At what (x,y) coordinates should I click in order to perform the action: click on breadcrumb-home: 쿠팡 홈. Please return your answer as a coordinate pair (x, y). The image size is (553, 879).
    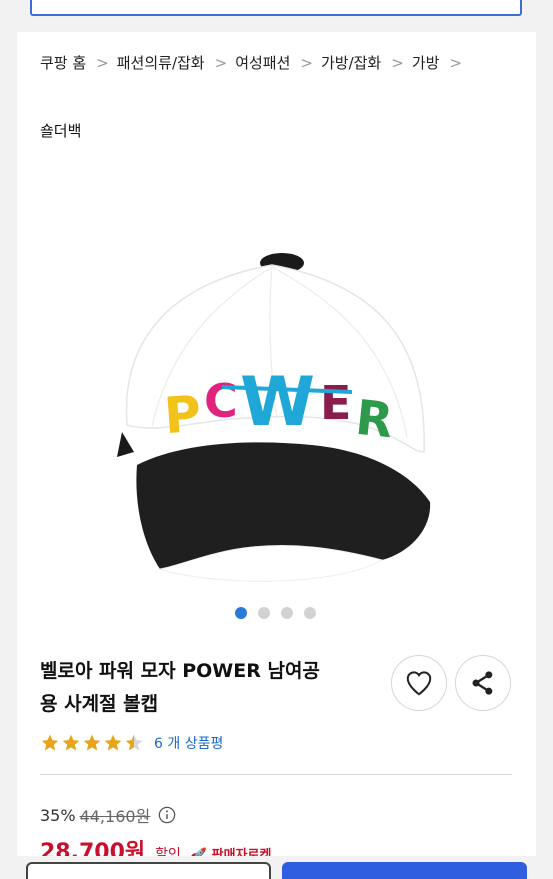
    Looking at the image, I should click on (63, 62).